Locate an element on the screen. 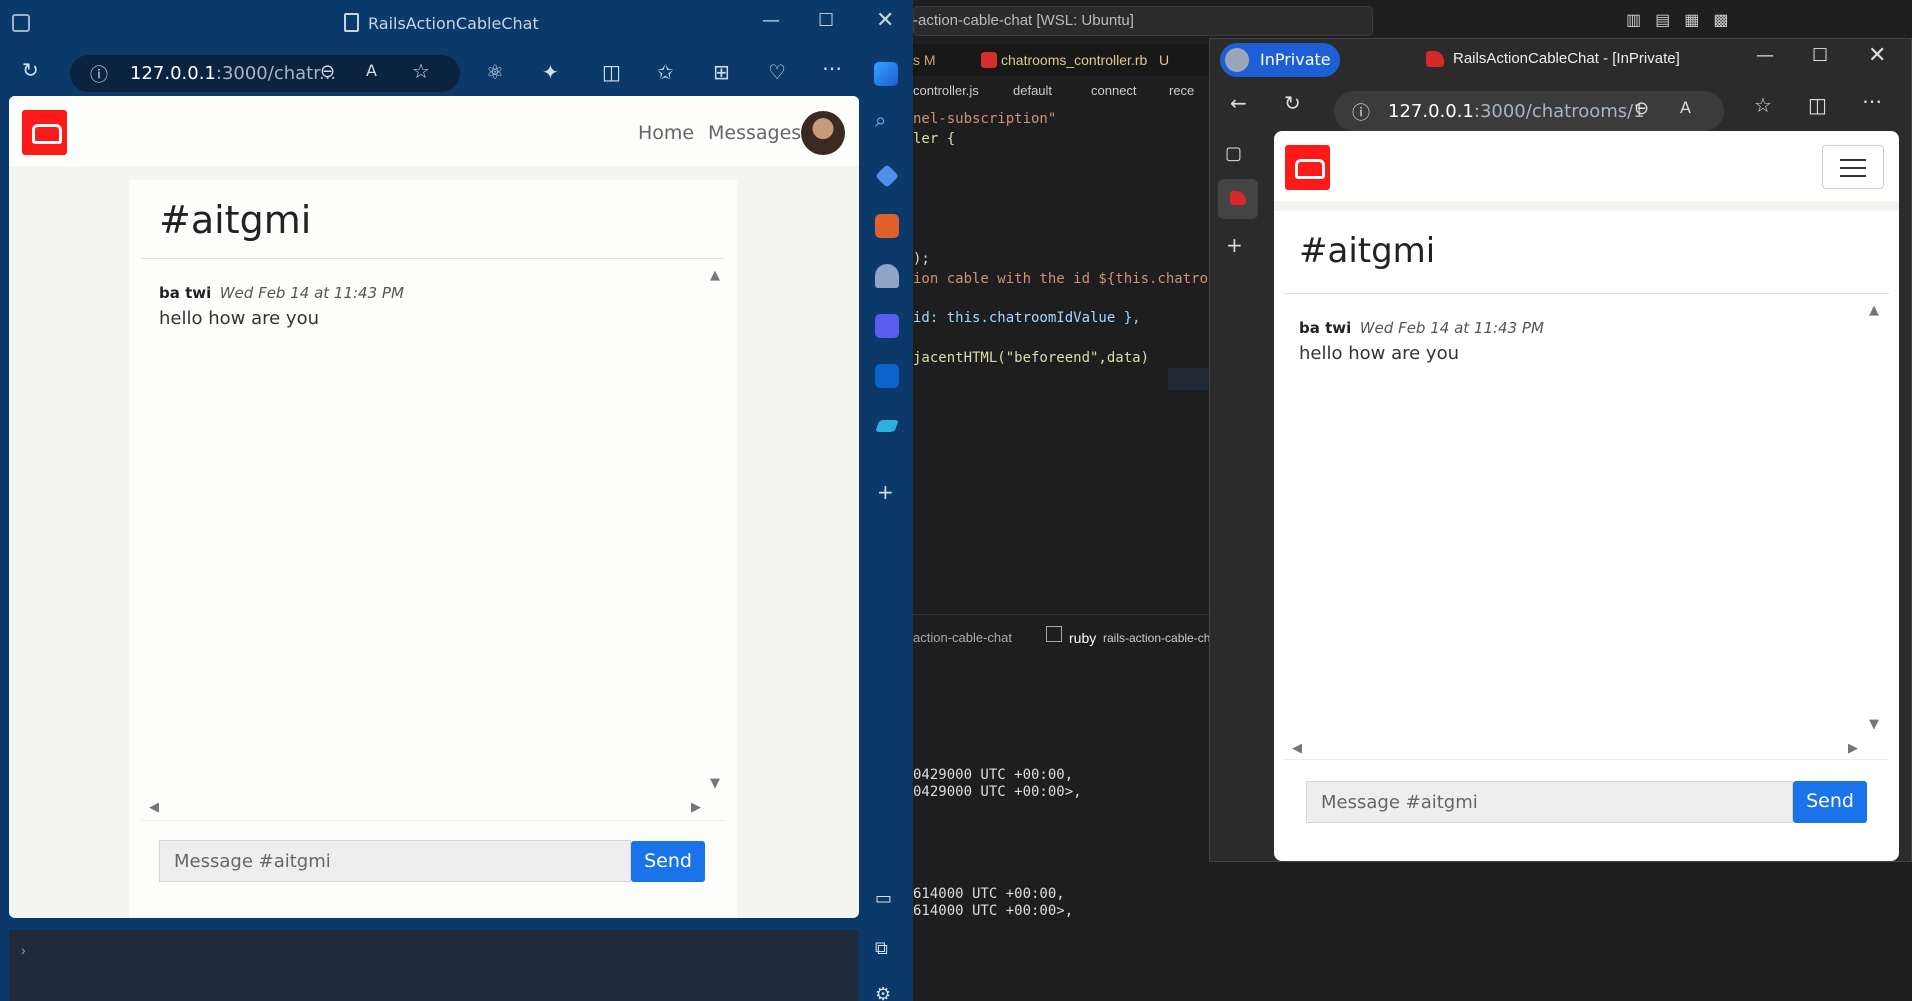 The image size is (1912, 1001). copilot-icon is located at coordinates (886, 74).